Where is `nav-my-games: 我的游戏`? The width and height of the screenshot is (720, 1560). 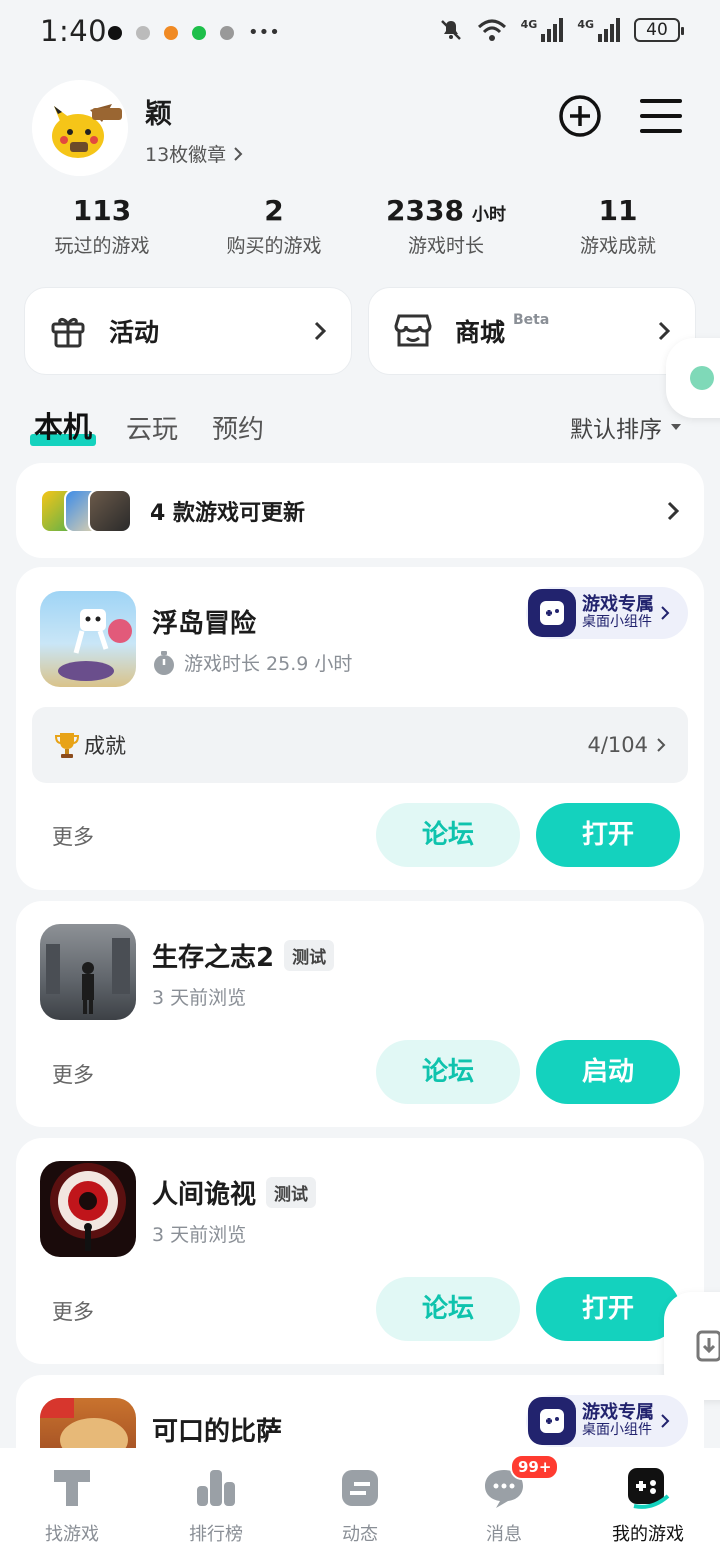
nav-my-games: 我的游戏 is located at coordinates (648, 1504).